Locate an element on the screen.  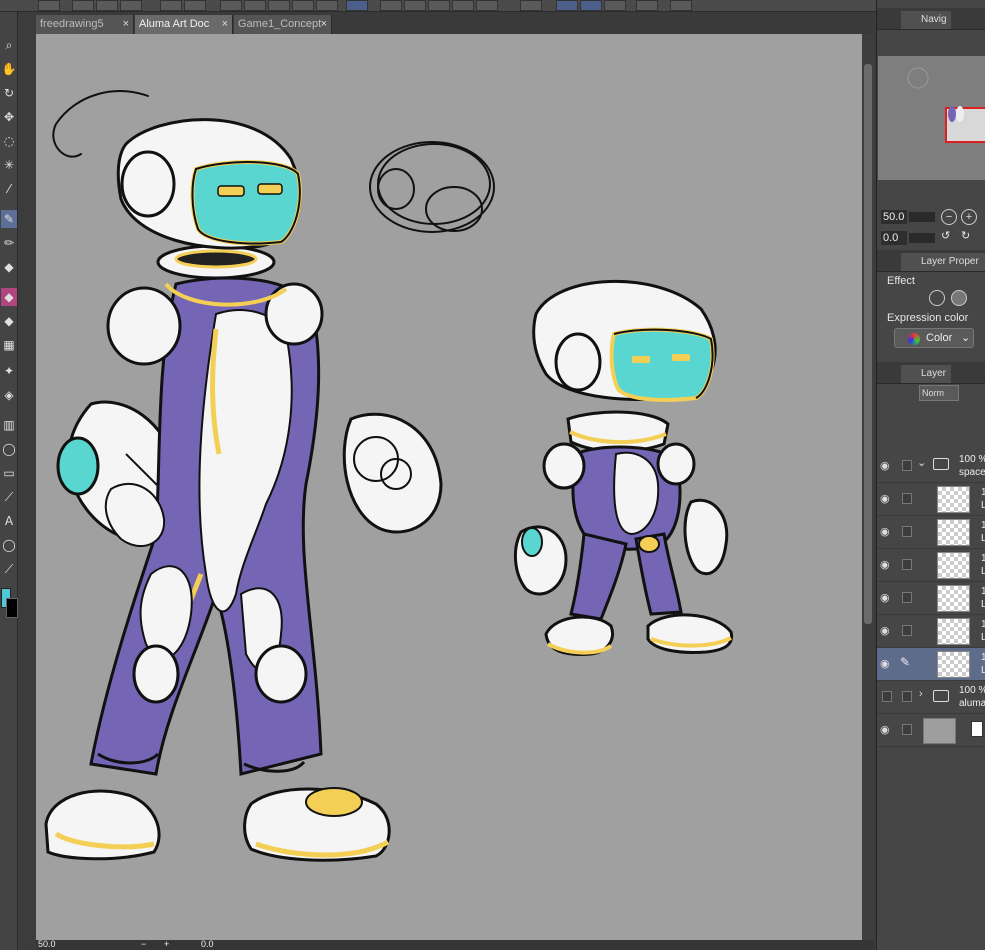
airbrush-icon: ✦ is located at coordinates (9, 371).